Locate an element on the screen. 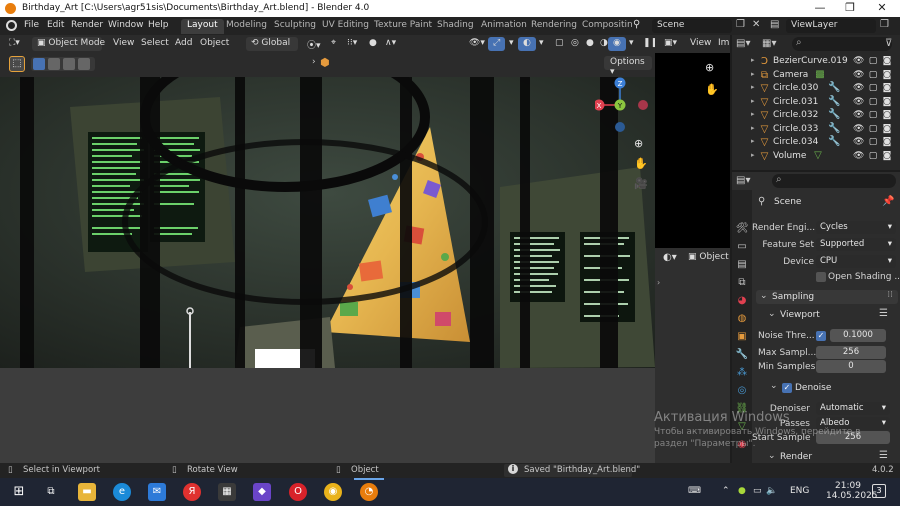 Image resolution: width=900 pixels, height=506 pixels. open-shading-checkbox is located at coordinates (821, 277).